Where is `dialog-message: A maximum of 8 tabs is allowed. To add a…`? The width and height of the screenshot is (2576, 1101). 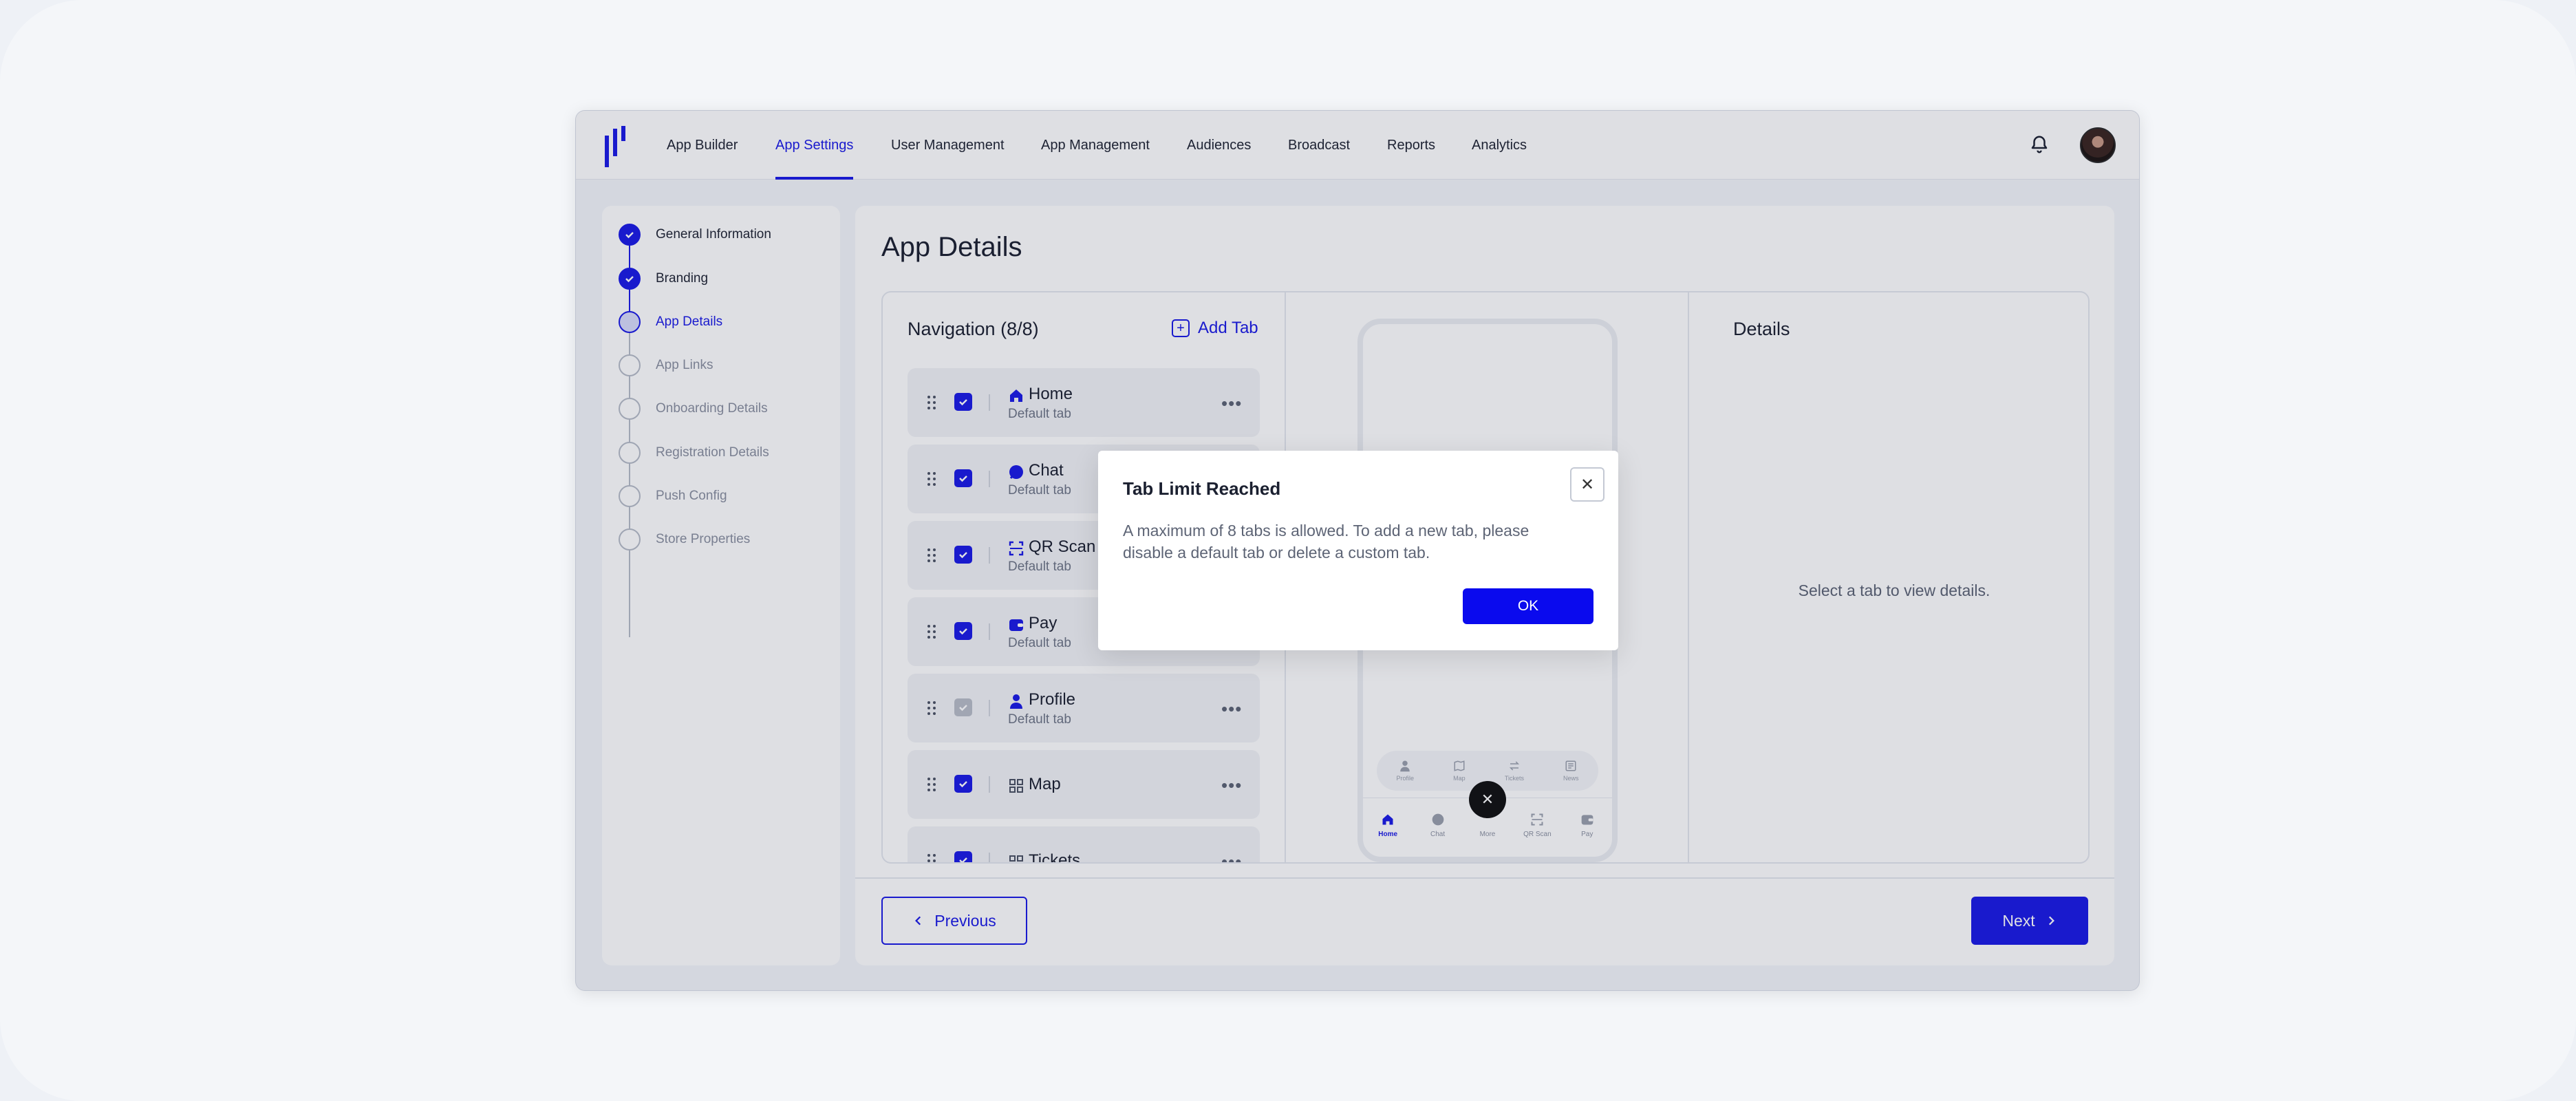 dialog-message: A maximum of 8 tabs is allowed. To add a… is located at coordinates (1326, 542).